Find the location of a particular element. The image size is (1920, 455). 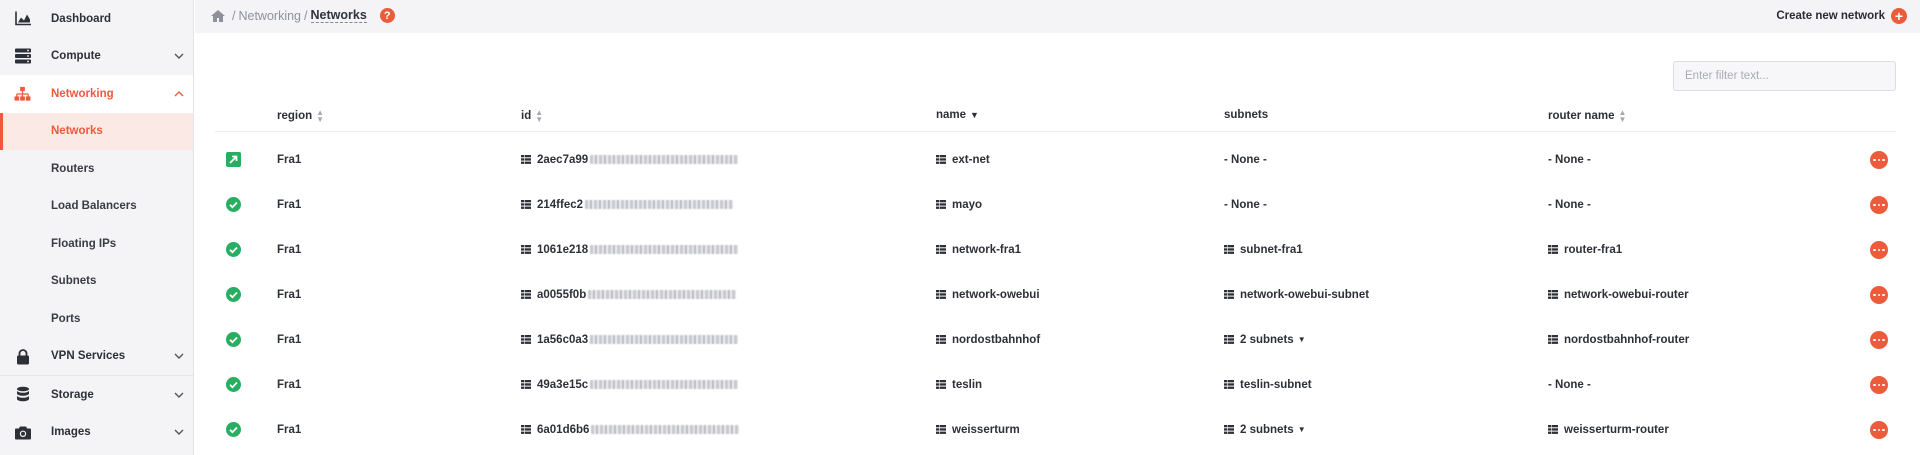

router-cell: nordostbahnhof-router is located at coordinates (1618, 339).